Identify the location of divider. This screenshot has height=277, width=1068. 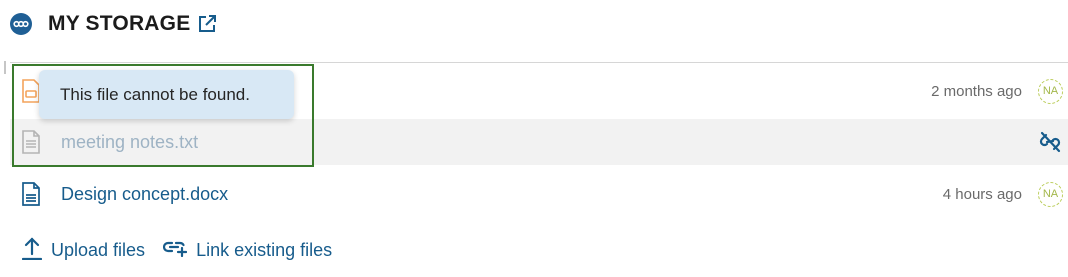
(539, 62).